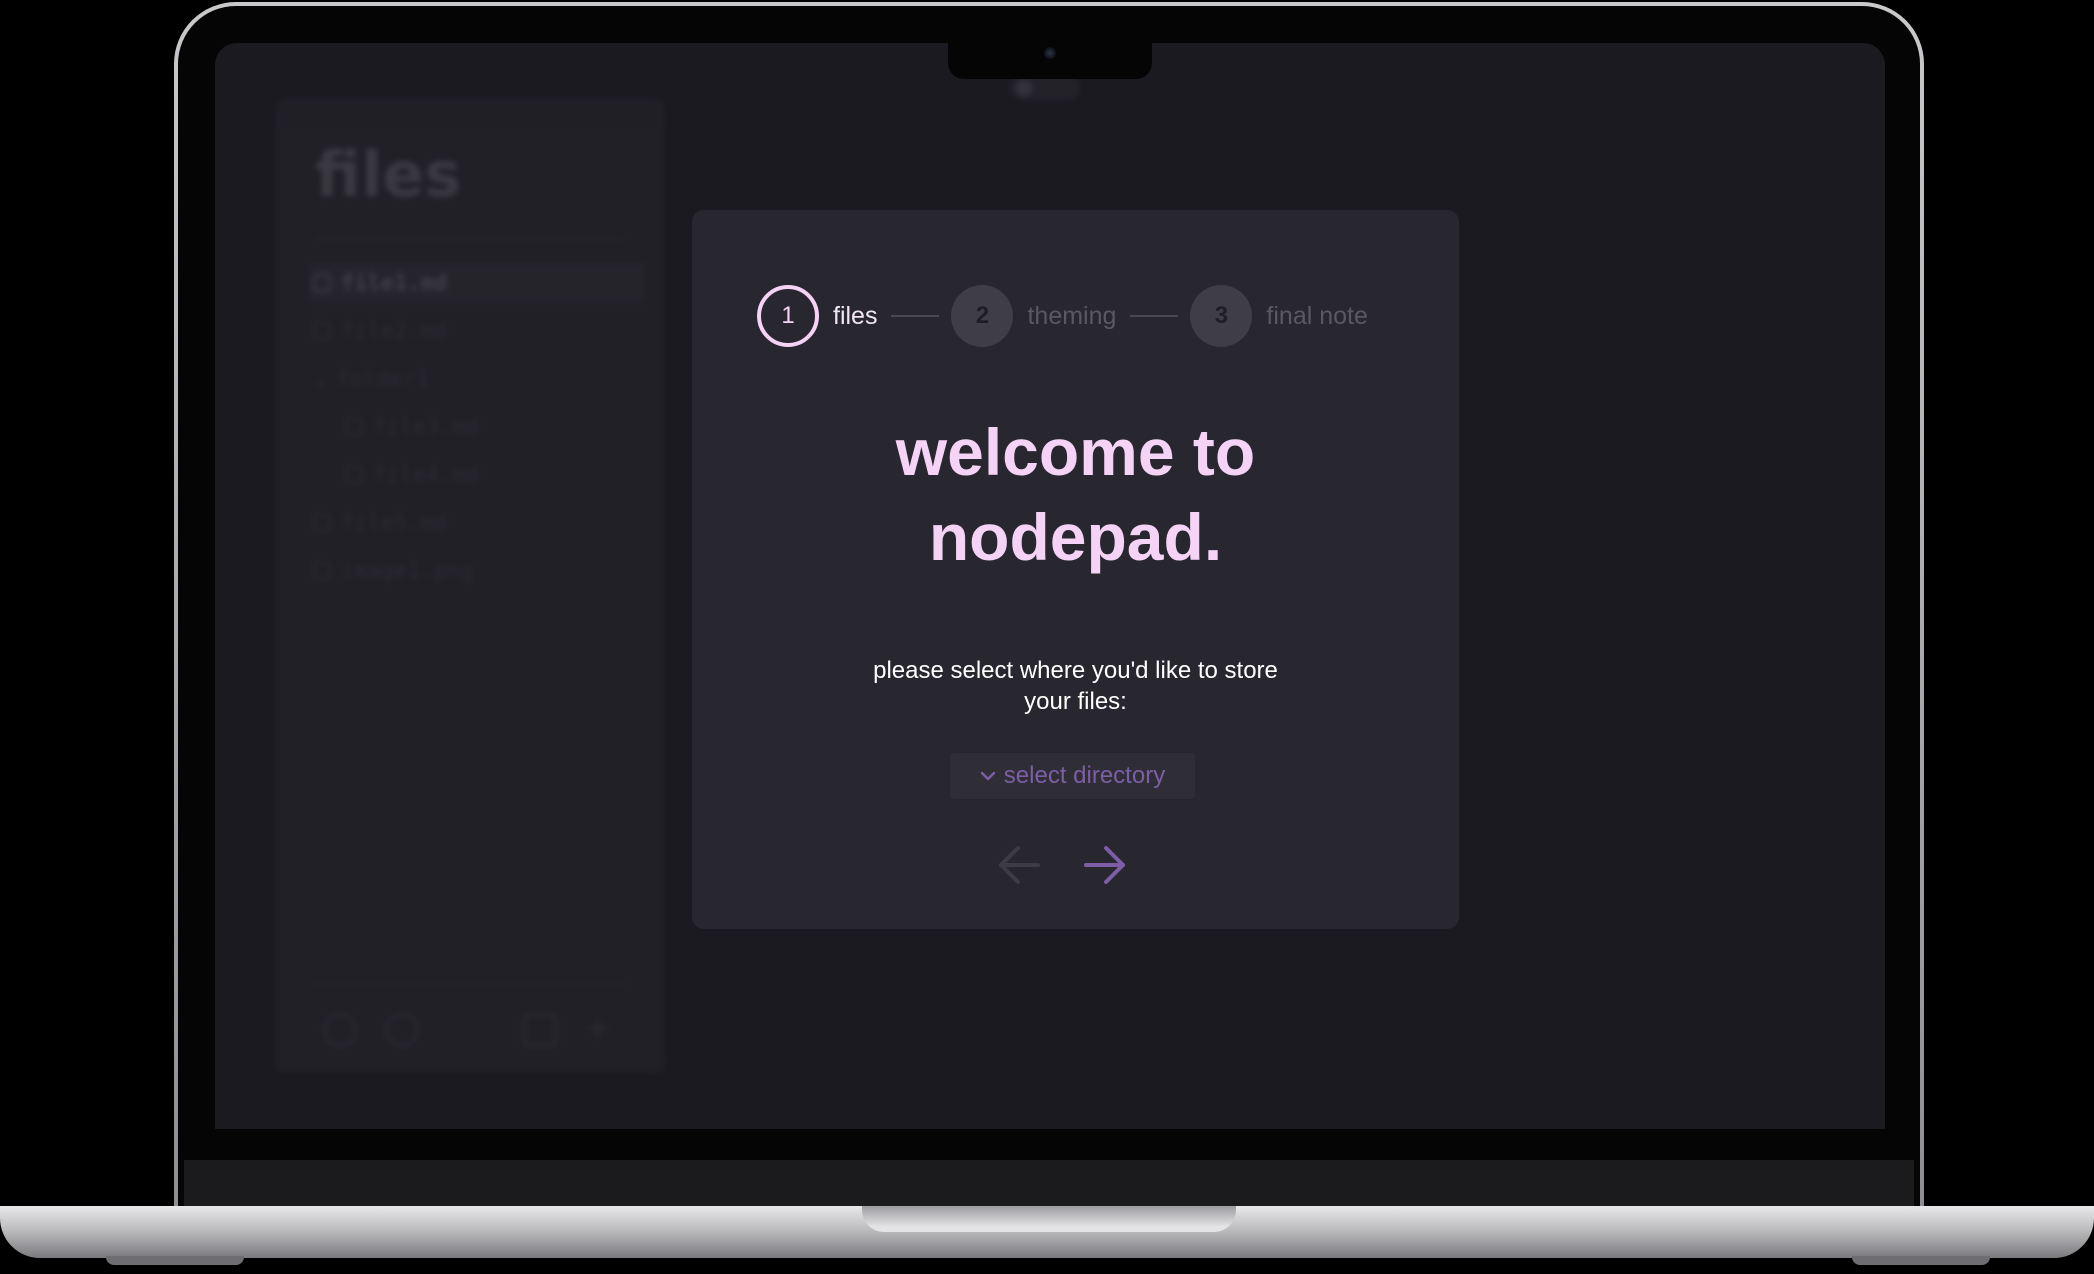 Image resolution: width=2094 pixels, height=1274 pixels. Describe the element at coordinates (477, 571) in the screenshot. I see `file-item: image1.png` at that location.